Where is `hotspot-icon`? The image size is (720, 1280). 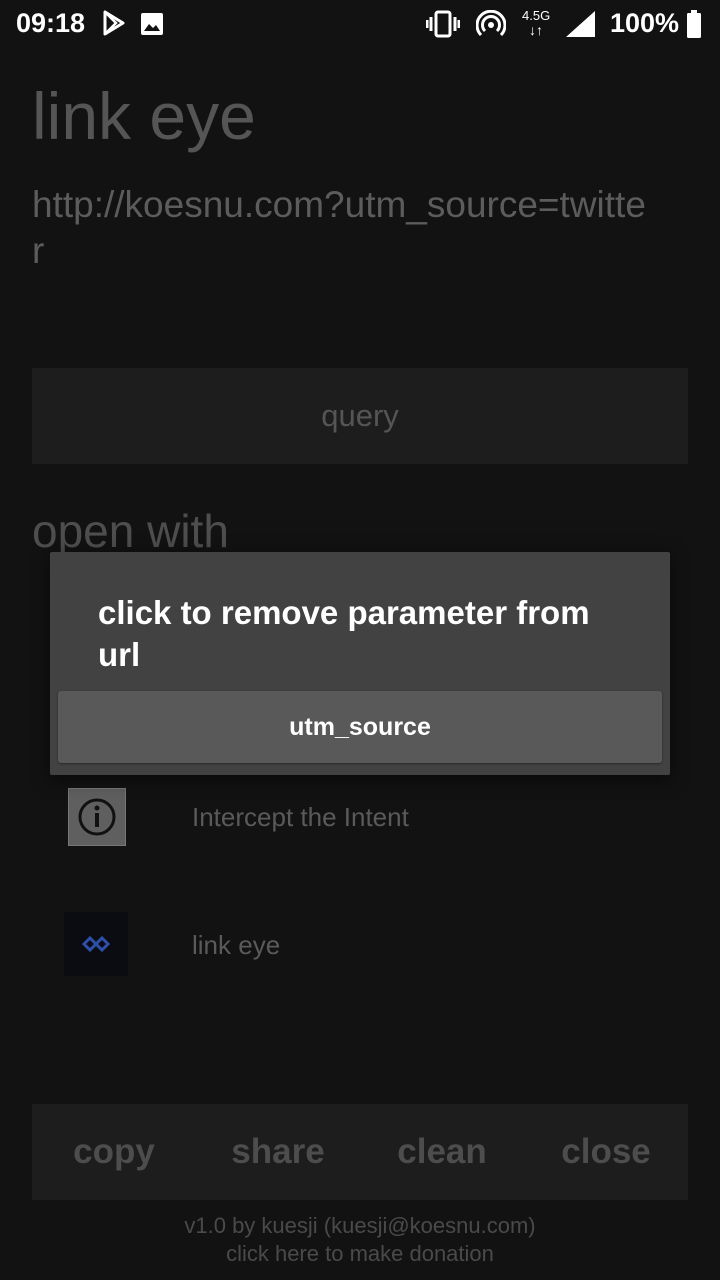
hotspot-icon is located at coordinates (491, 27).